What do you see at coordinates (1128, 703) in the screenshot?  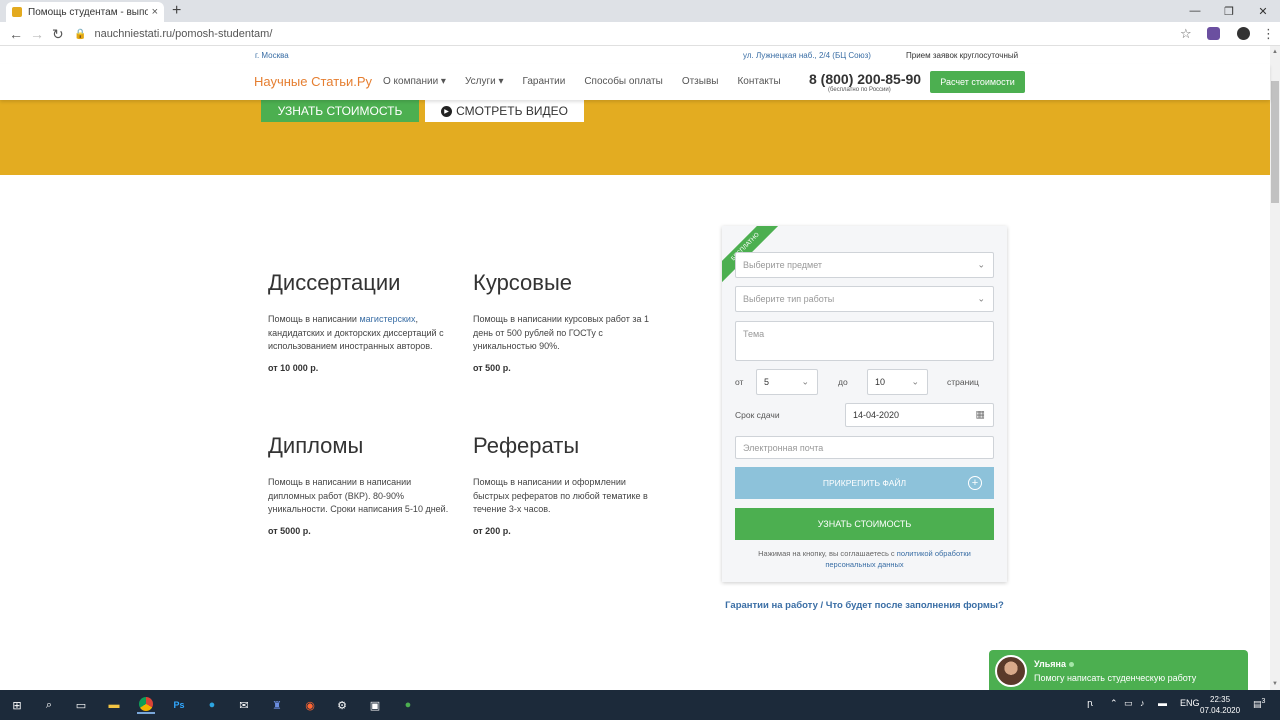 I see `tray-network-icon: ▭` at bounding box center [1128, 703].